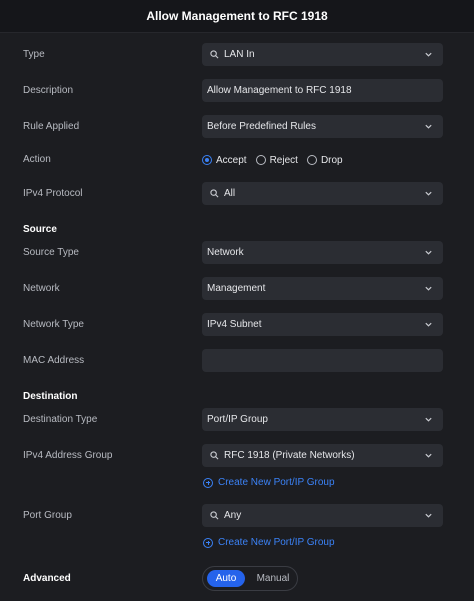 The width and height of the screenshot is (474, 601). Describe the element at coordinates (322, 54) in the screenshot. I see `type-select: LAN In` at that location.